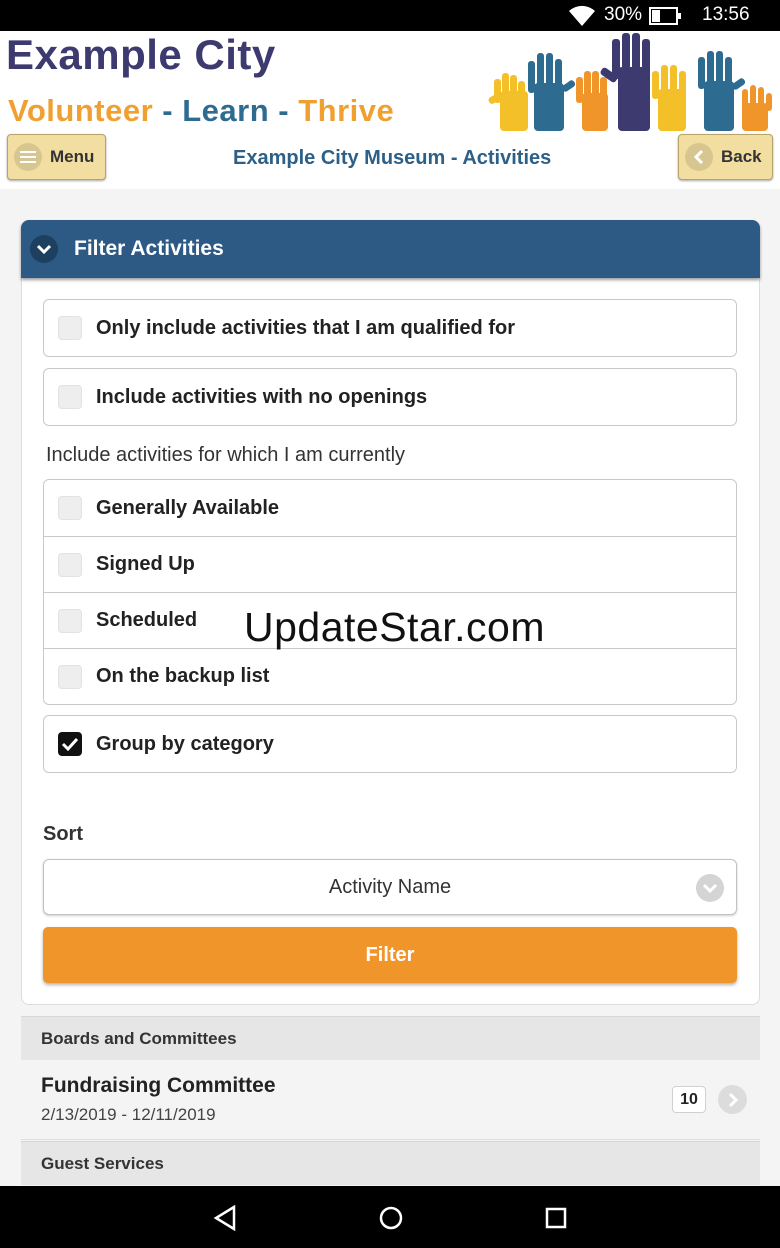 Image resolution: width=780 pixels, height=1248 pixels. What do you see at coordinates (346, 110) in the screenshot?
I see `tagline-thrive: Thrive` at bounding box center [346, 110].